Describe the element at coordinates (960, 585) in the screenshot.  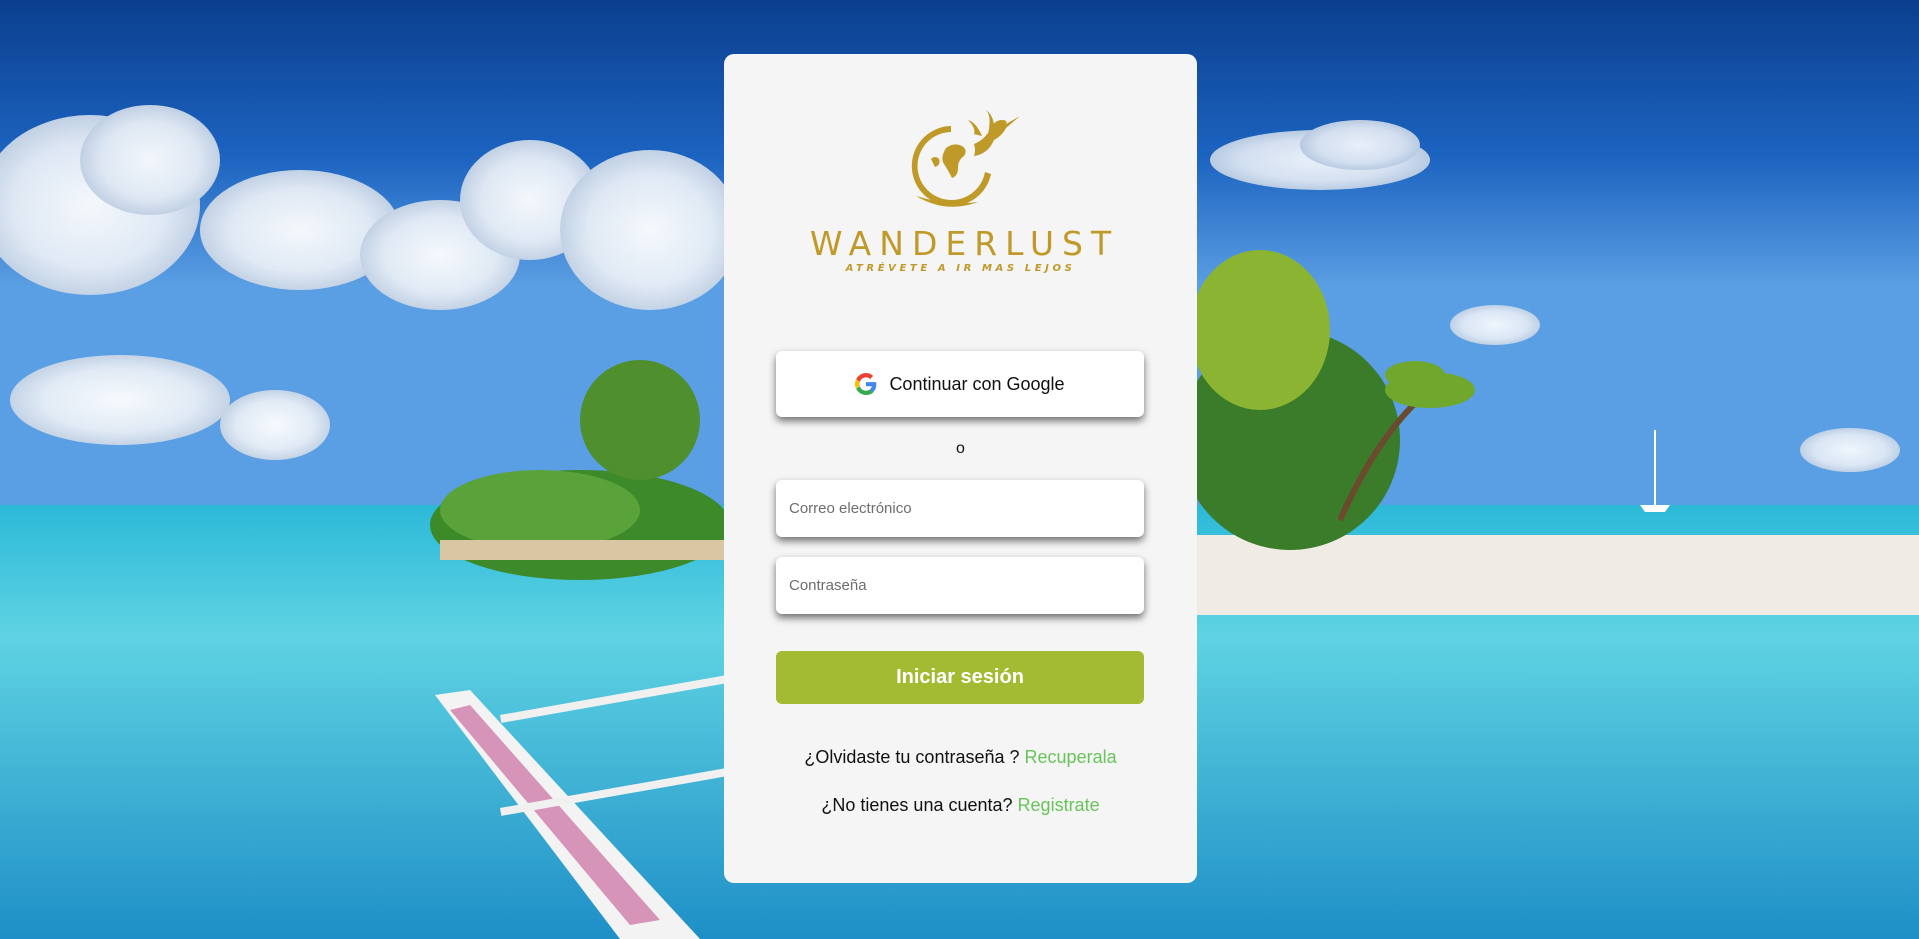
I see `password-field` at that location.